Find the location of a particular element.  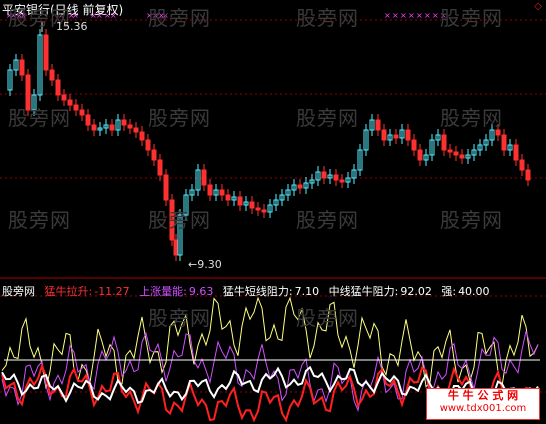

stamp-url: www.tdx001.com is located at coordinates (483, 408).